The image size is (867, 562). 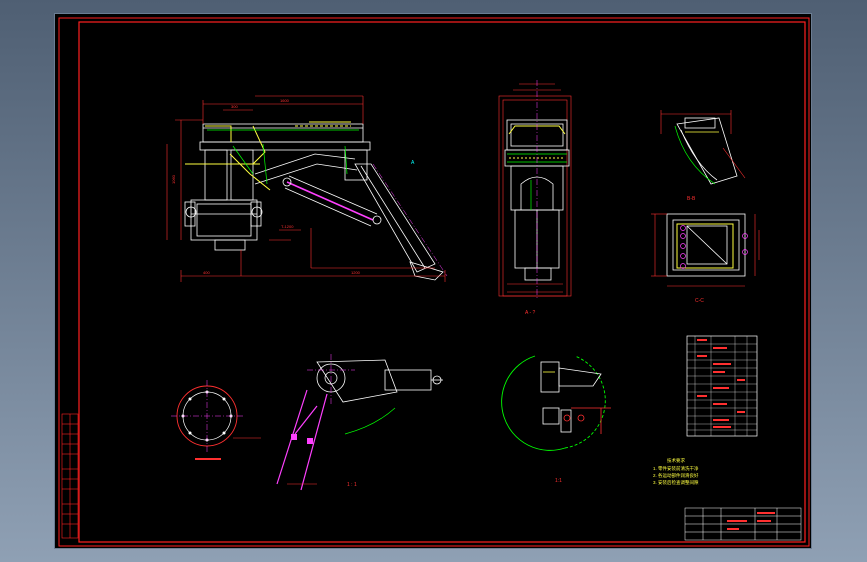 I want to click on flange-view, so click(x=216, y=420).